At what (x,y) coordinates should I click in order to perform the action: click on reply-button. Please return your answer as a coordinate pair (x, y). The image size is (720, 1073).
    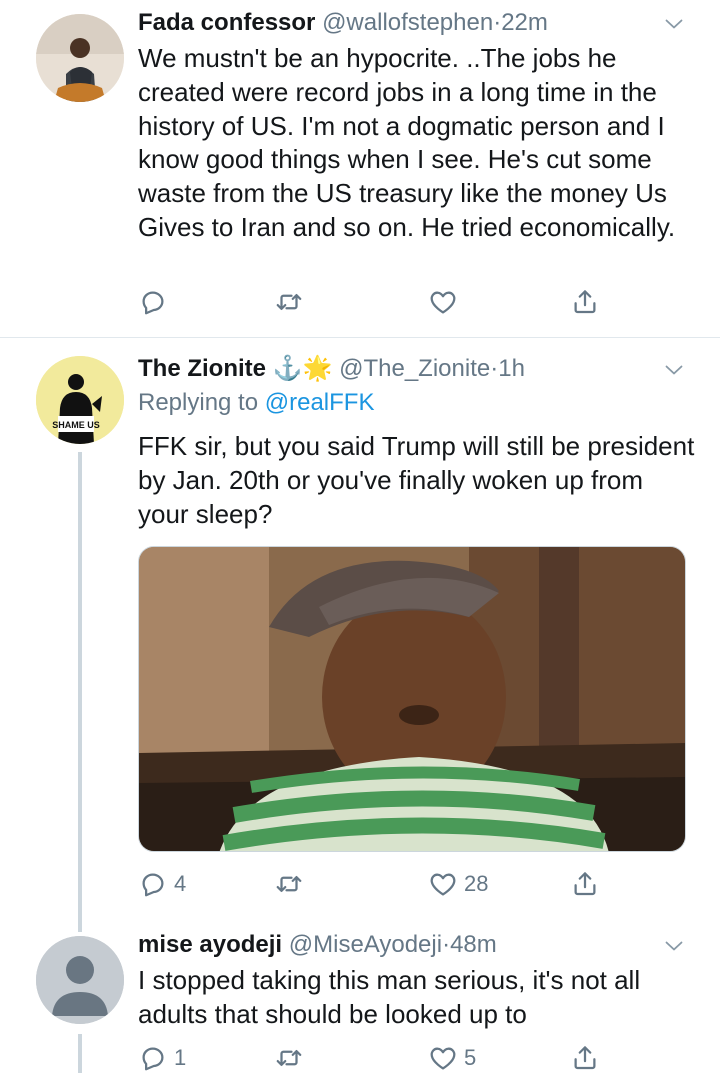
    Looking at the image, I should click on (156, 302).